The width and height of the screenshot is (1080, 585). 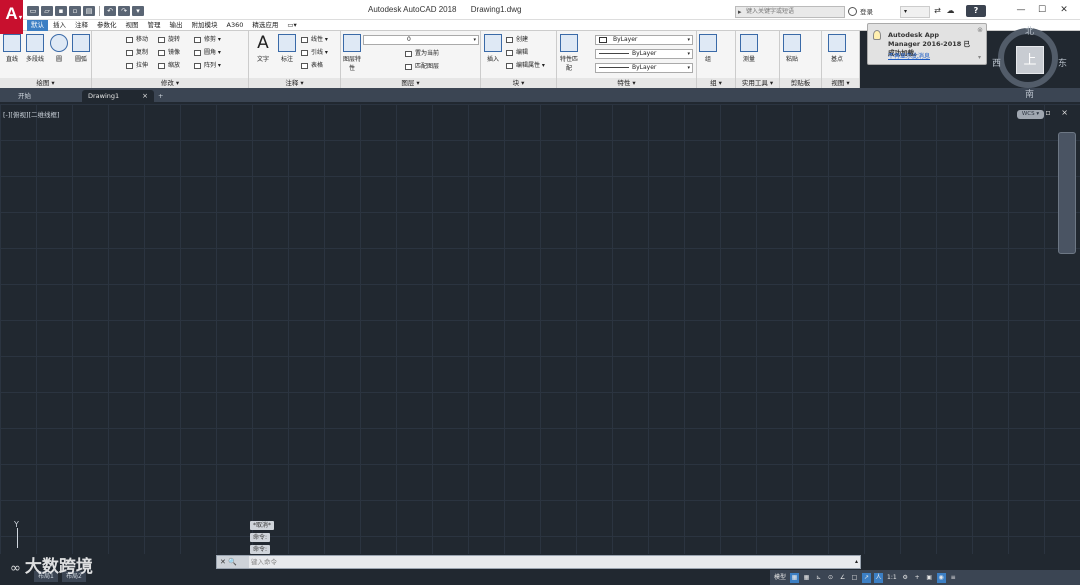 I want to click on annotation-scale: 1:1, so click(x=892, y=578).